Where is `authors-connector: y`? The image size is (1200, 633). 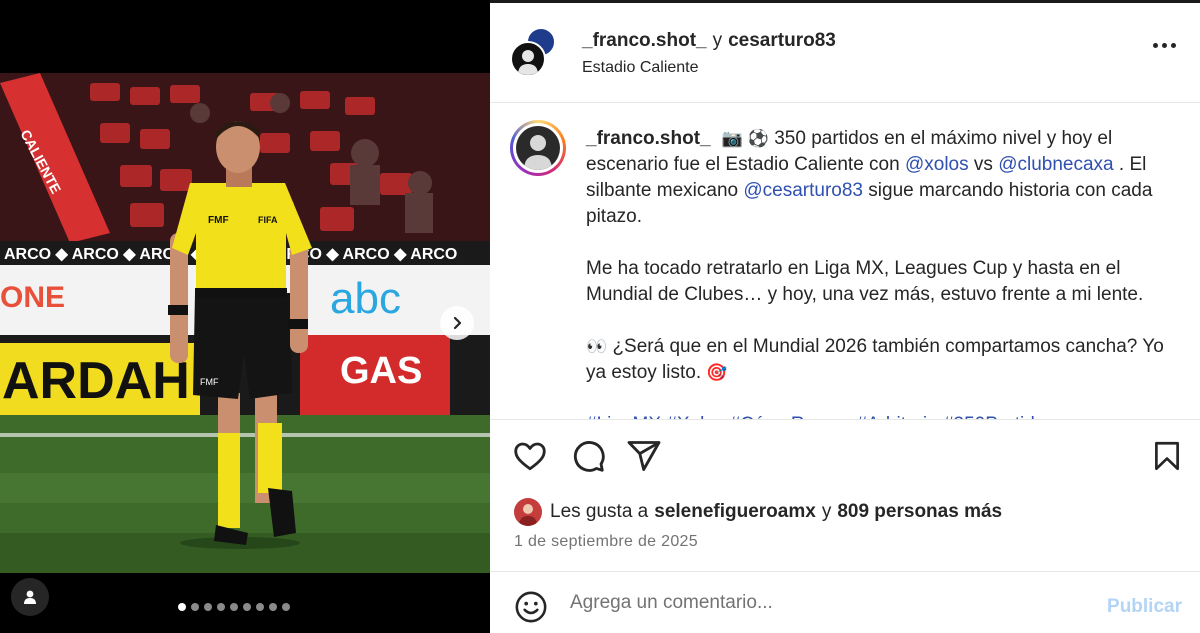 authors-connector: y is located at coordinates (717, 40).